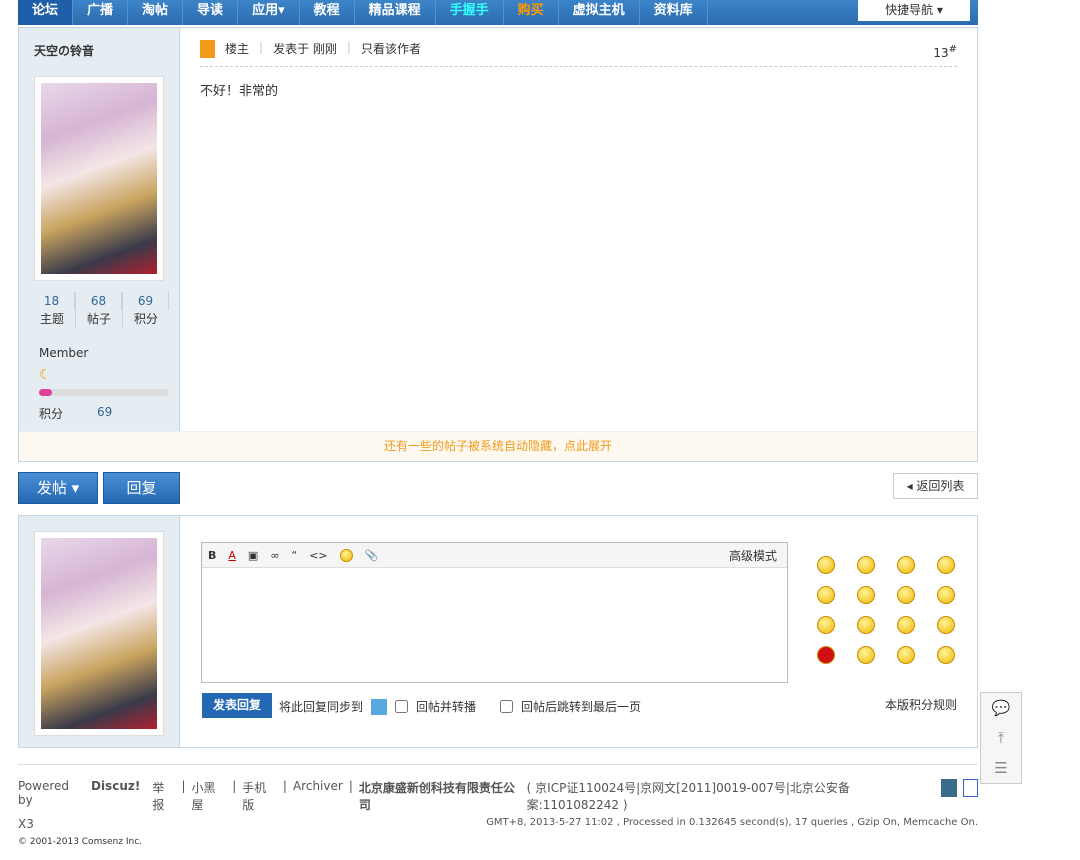  I want to click on reply-sidebar, so click(99, 631).